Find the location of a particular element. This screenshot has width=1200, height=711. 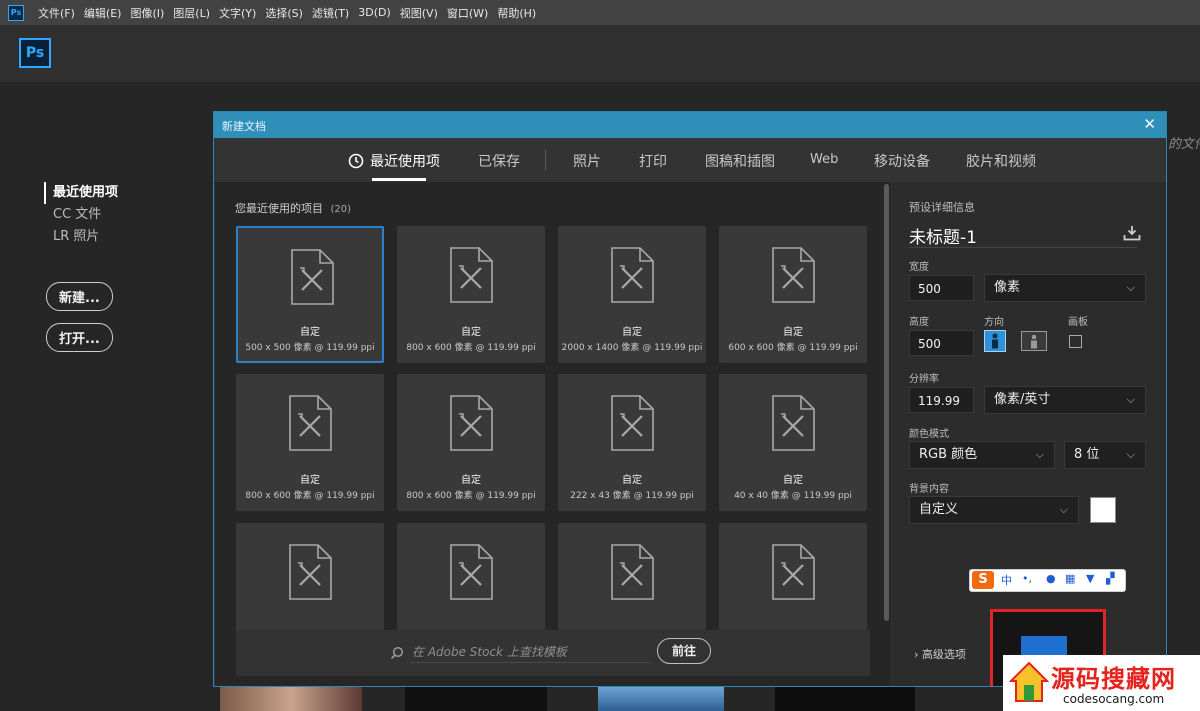

preset-card: 自定 600 x 600 像素 @ 119.99 ppi is located at coordinates (793, 294).